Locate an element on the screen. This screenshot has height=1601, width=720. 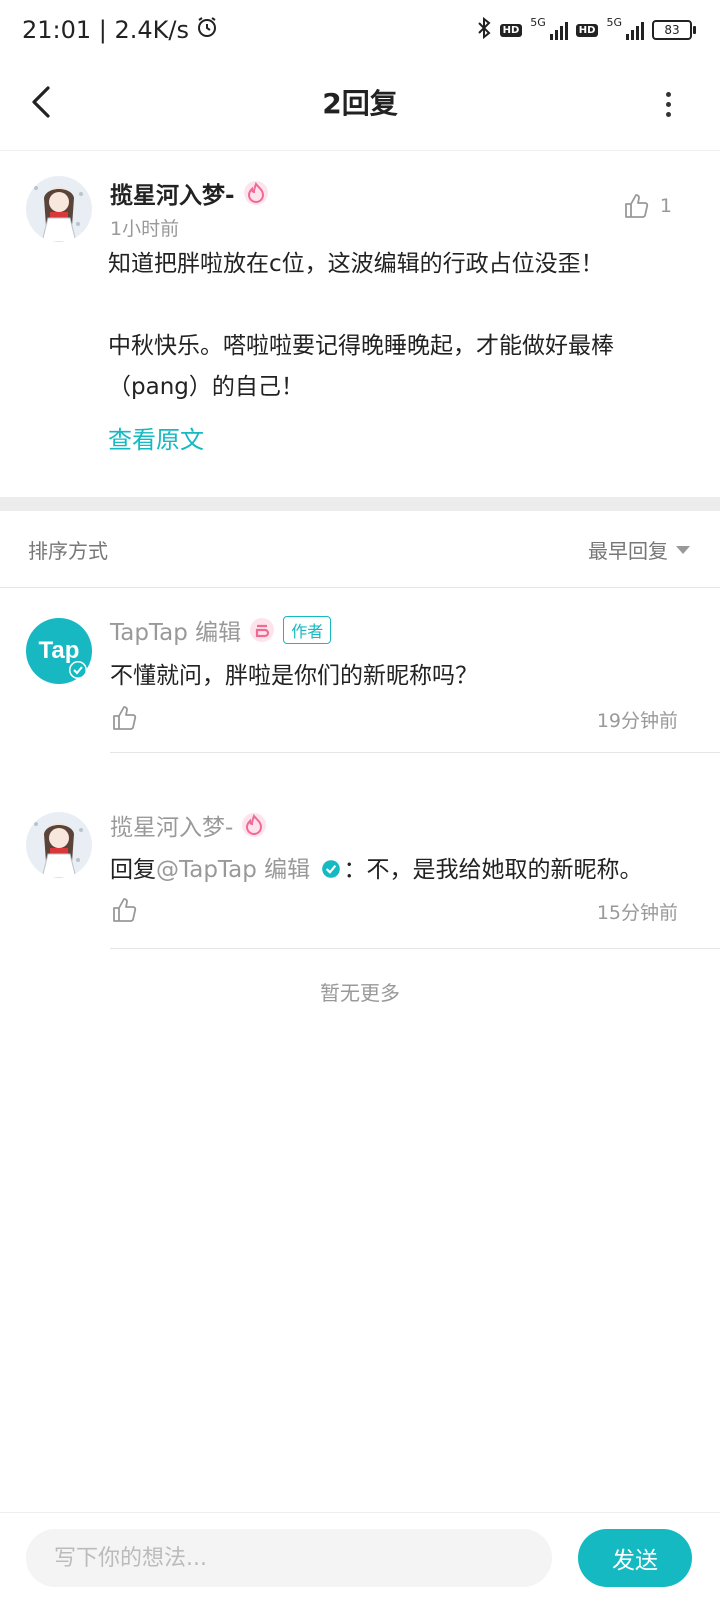
reply-time: 15分钟前 is located at coordinates (637, 913).